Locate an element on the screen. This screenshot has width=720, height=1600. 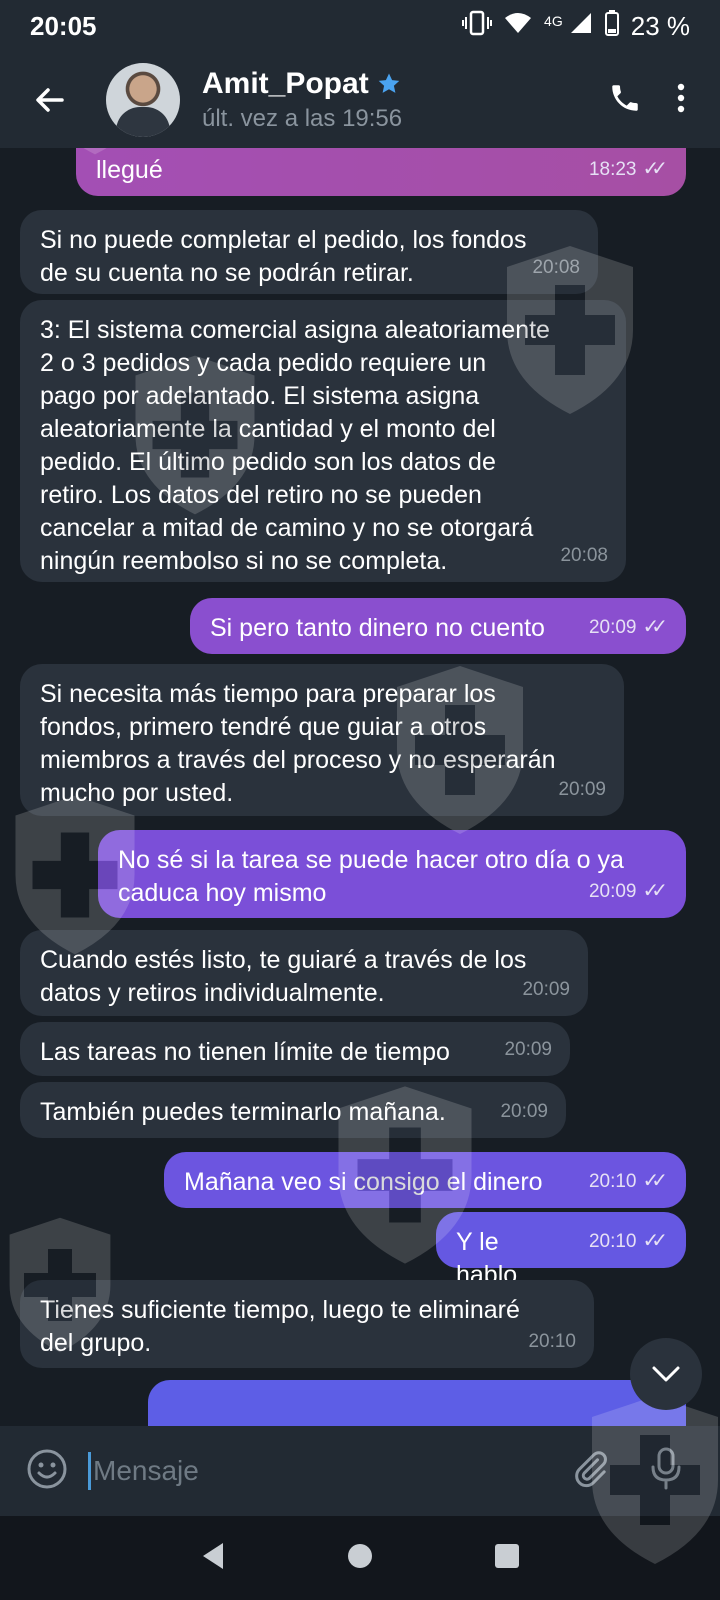
contact-info: Amit_Popat últ. vez a las 19:56 is located at coordinates (302, 100).